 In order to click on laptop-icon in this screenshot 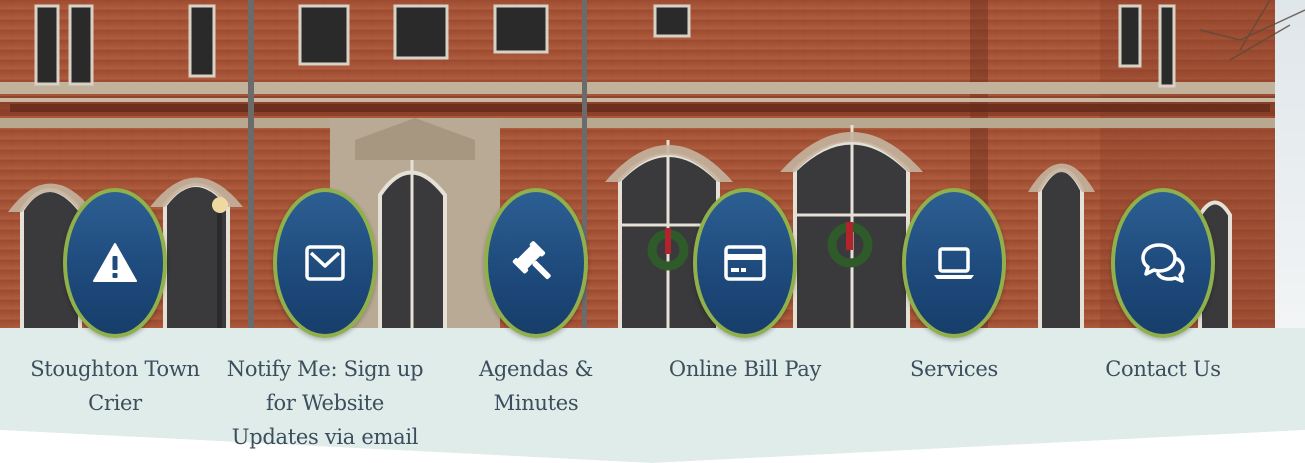, I will do `click(954, 263)`.